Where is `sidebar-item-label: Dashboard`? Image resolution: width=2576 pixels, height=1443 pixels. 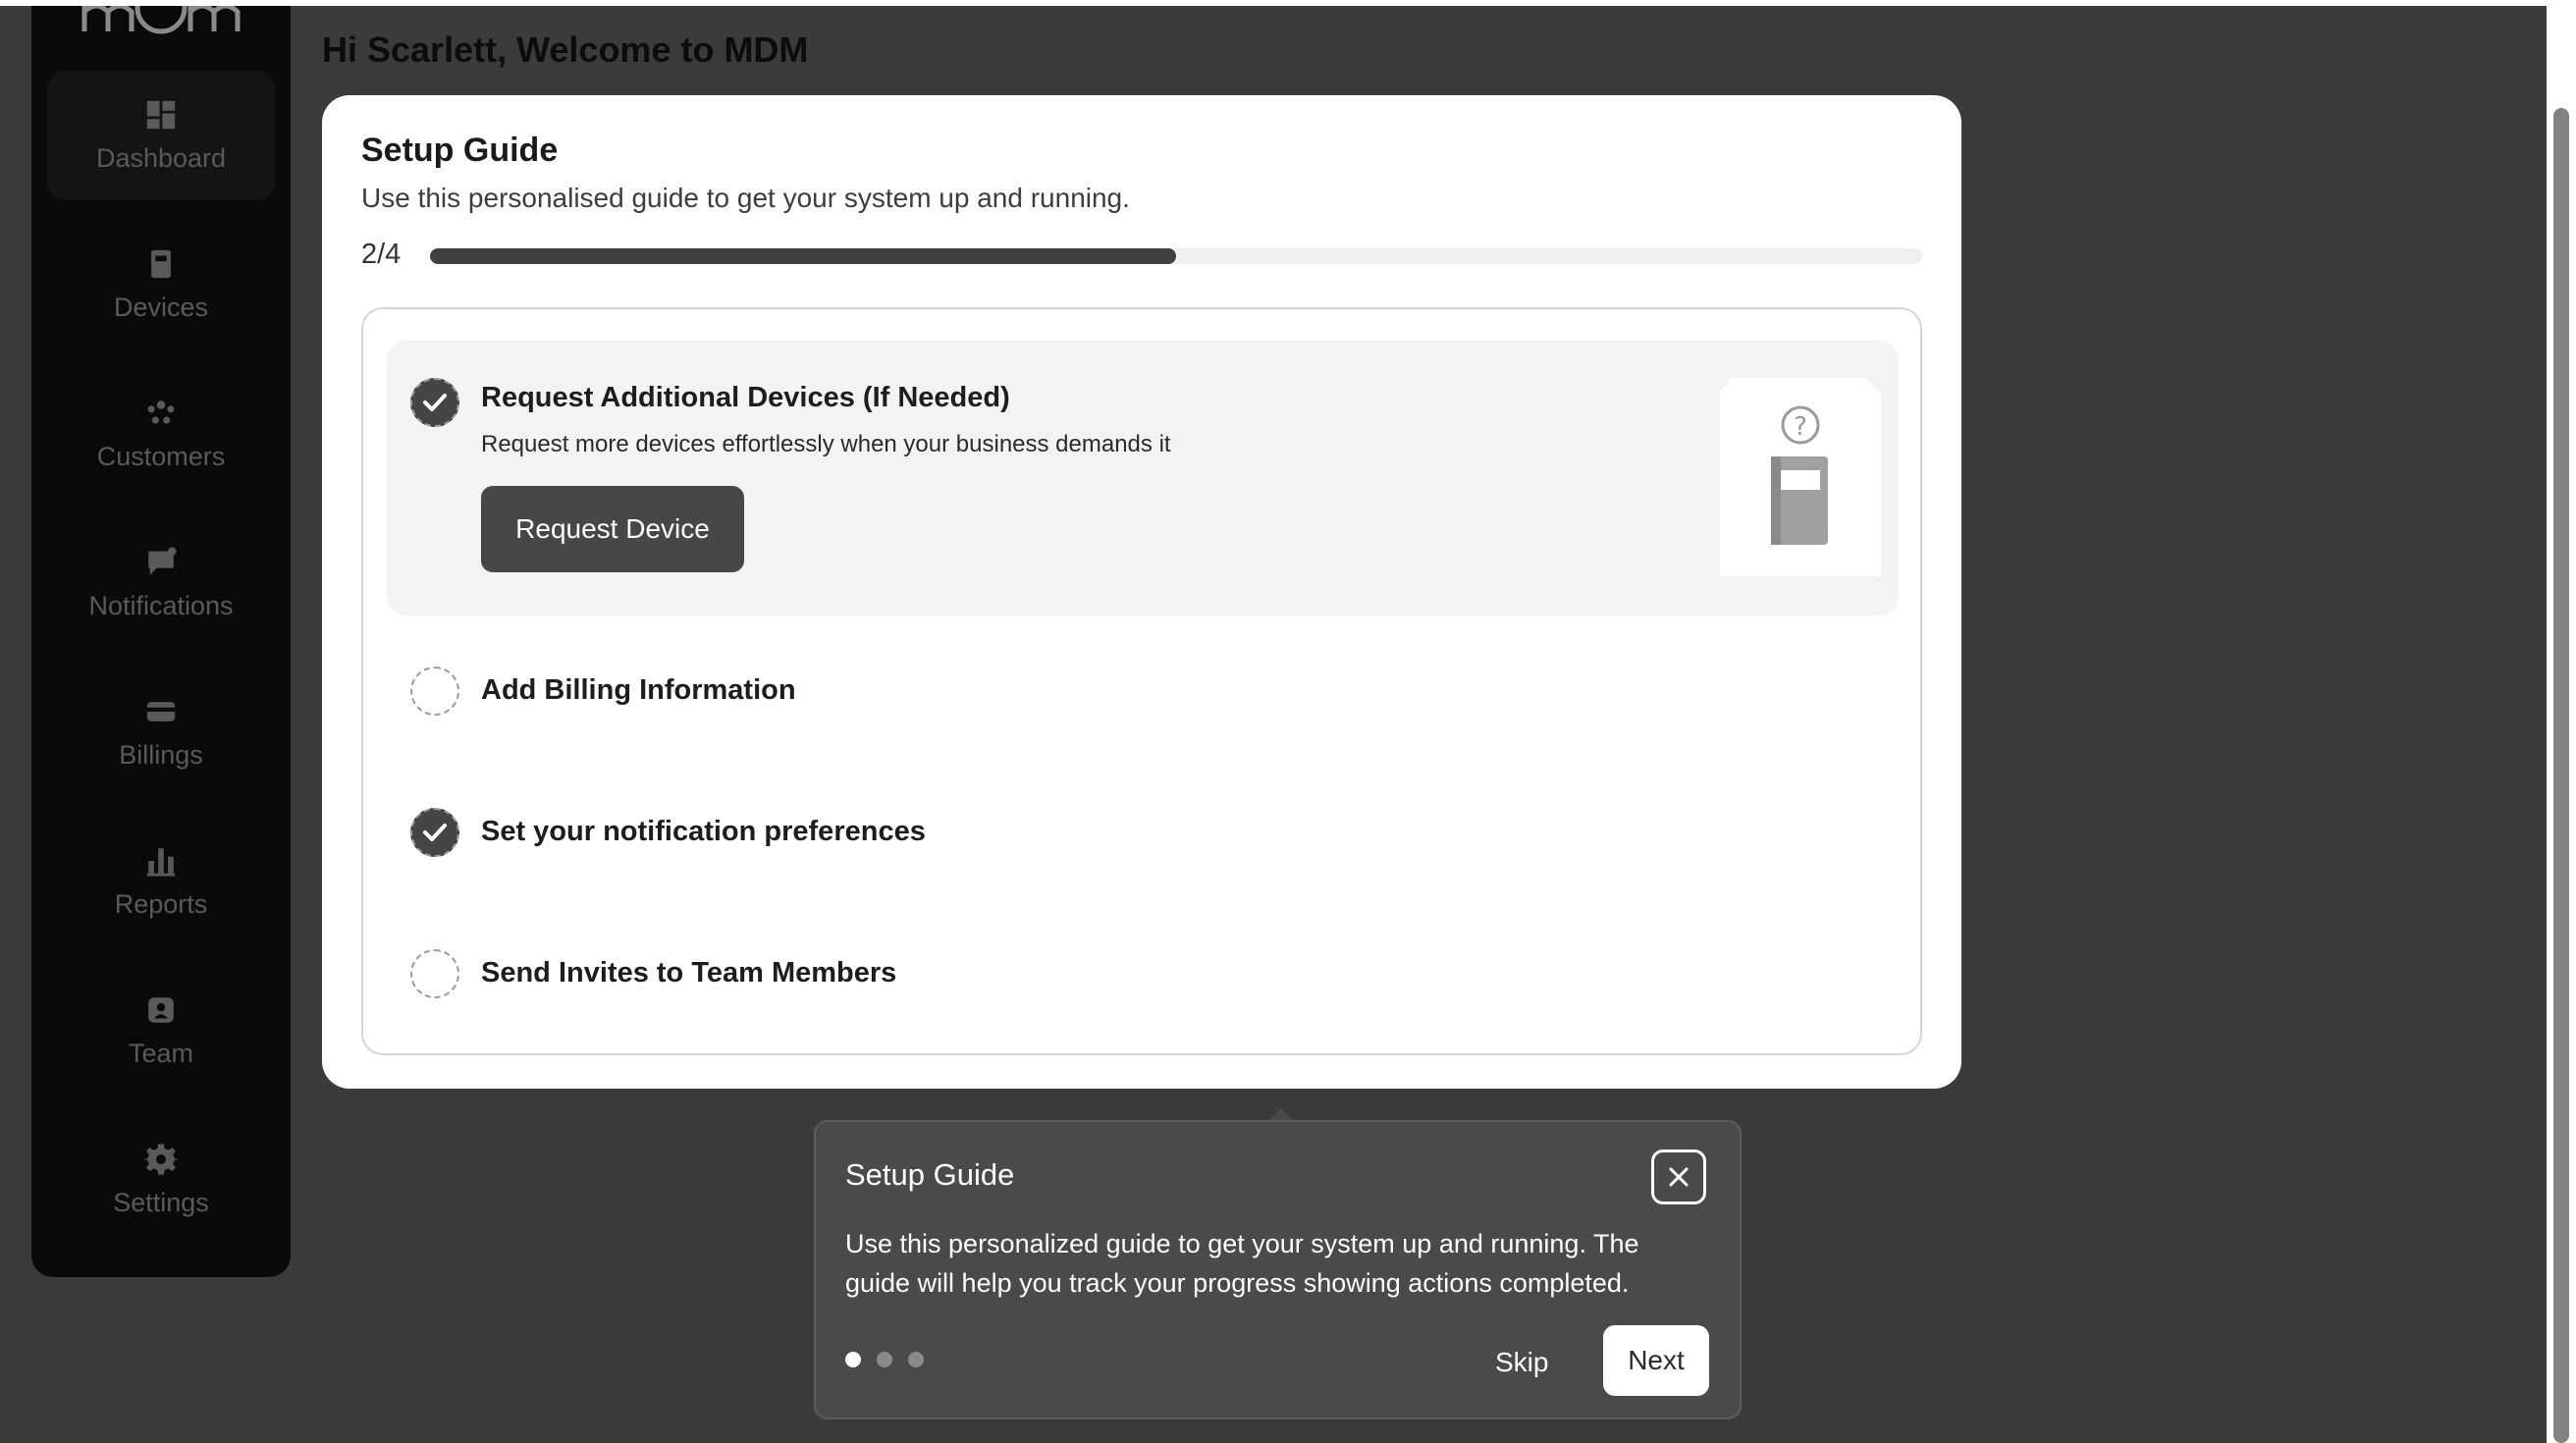
sidebar-item-label: Dashboard is located at coordinates (161, 157).